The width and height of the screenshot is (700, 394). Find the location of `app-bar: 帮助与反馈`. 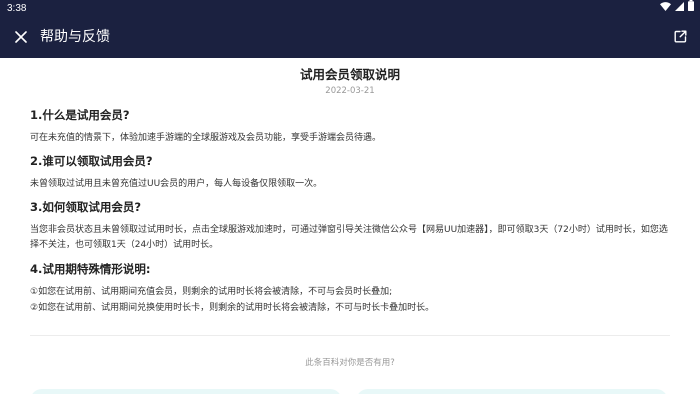

app-bar: 帮助与反馈 is located at coordinates (350, 37).